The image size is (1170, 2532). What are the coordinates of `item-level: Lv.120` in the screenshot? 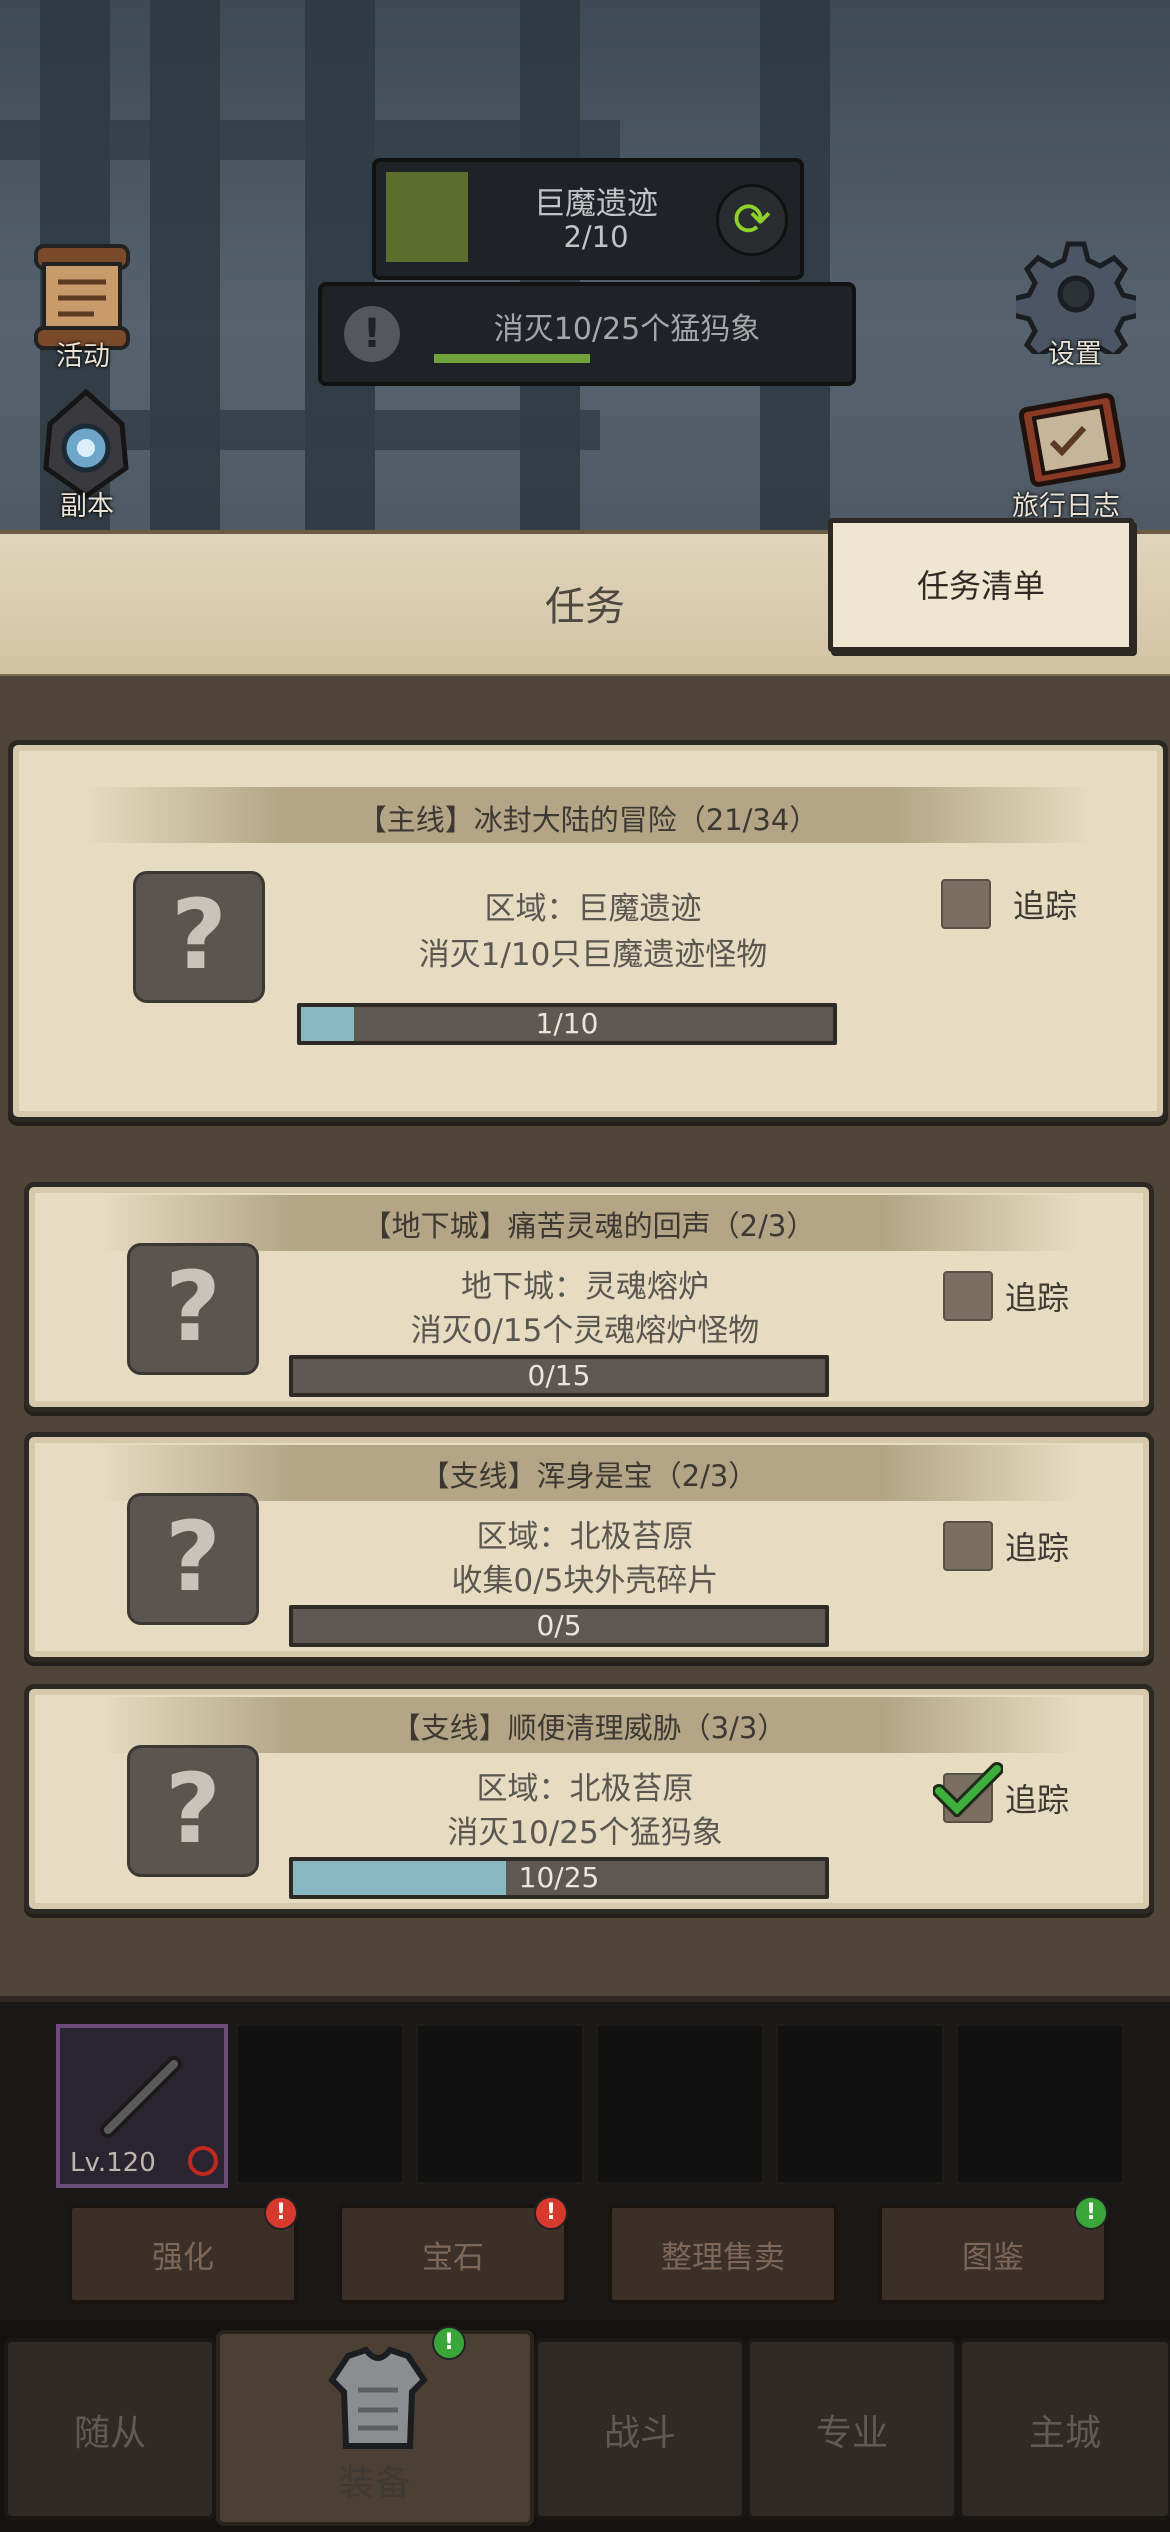 It's located at (113, 2163).